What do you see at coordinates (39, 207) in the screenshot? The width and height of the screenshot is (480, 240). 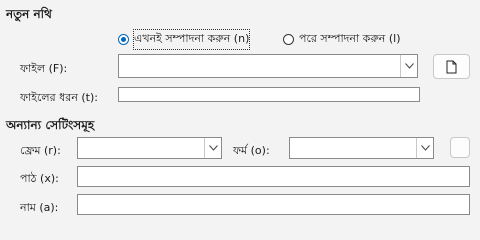 I see `name-label: নাম (a):` at bounding box center [39, 207].